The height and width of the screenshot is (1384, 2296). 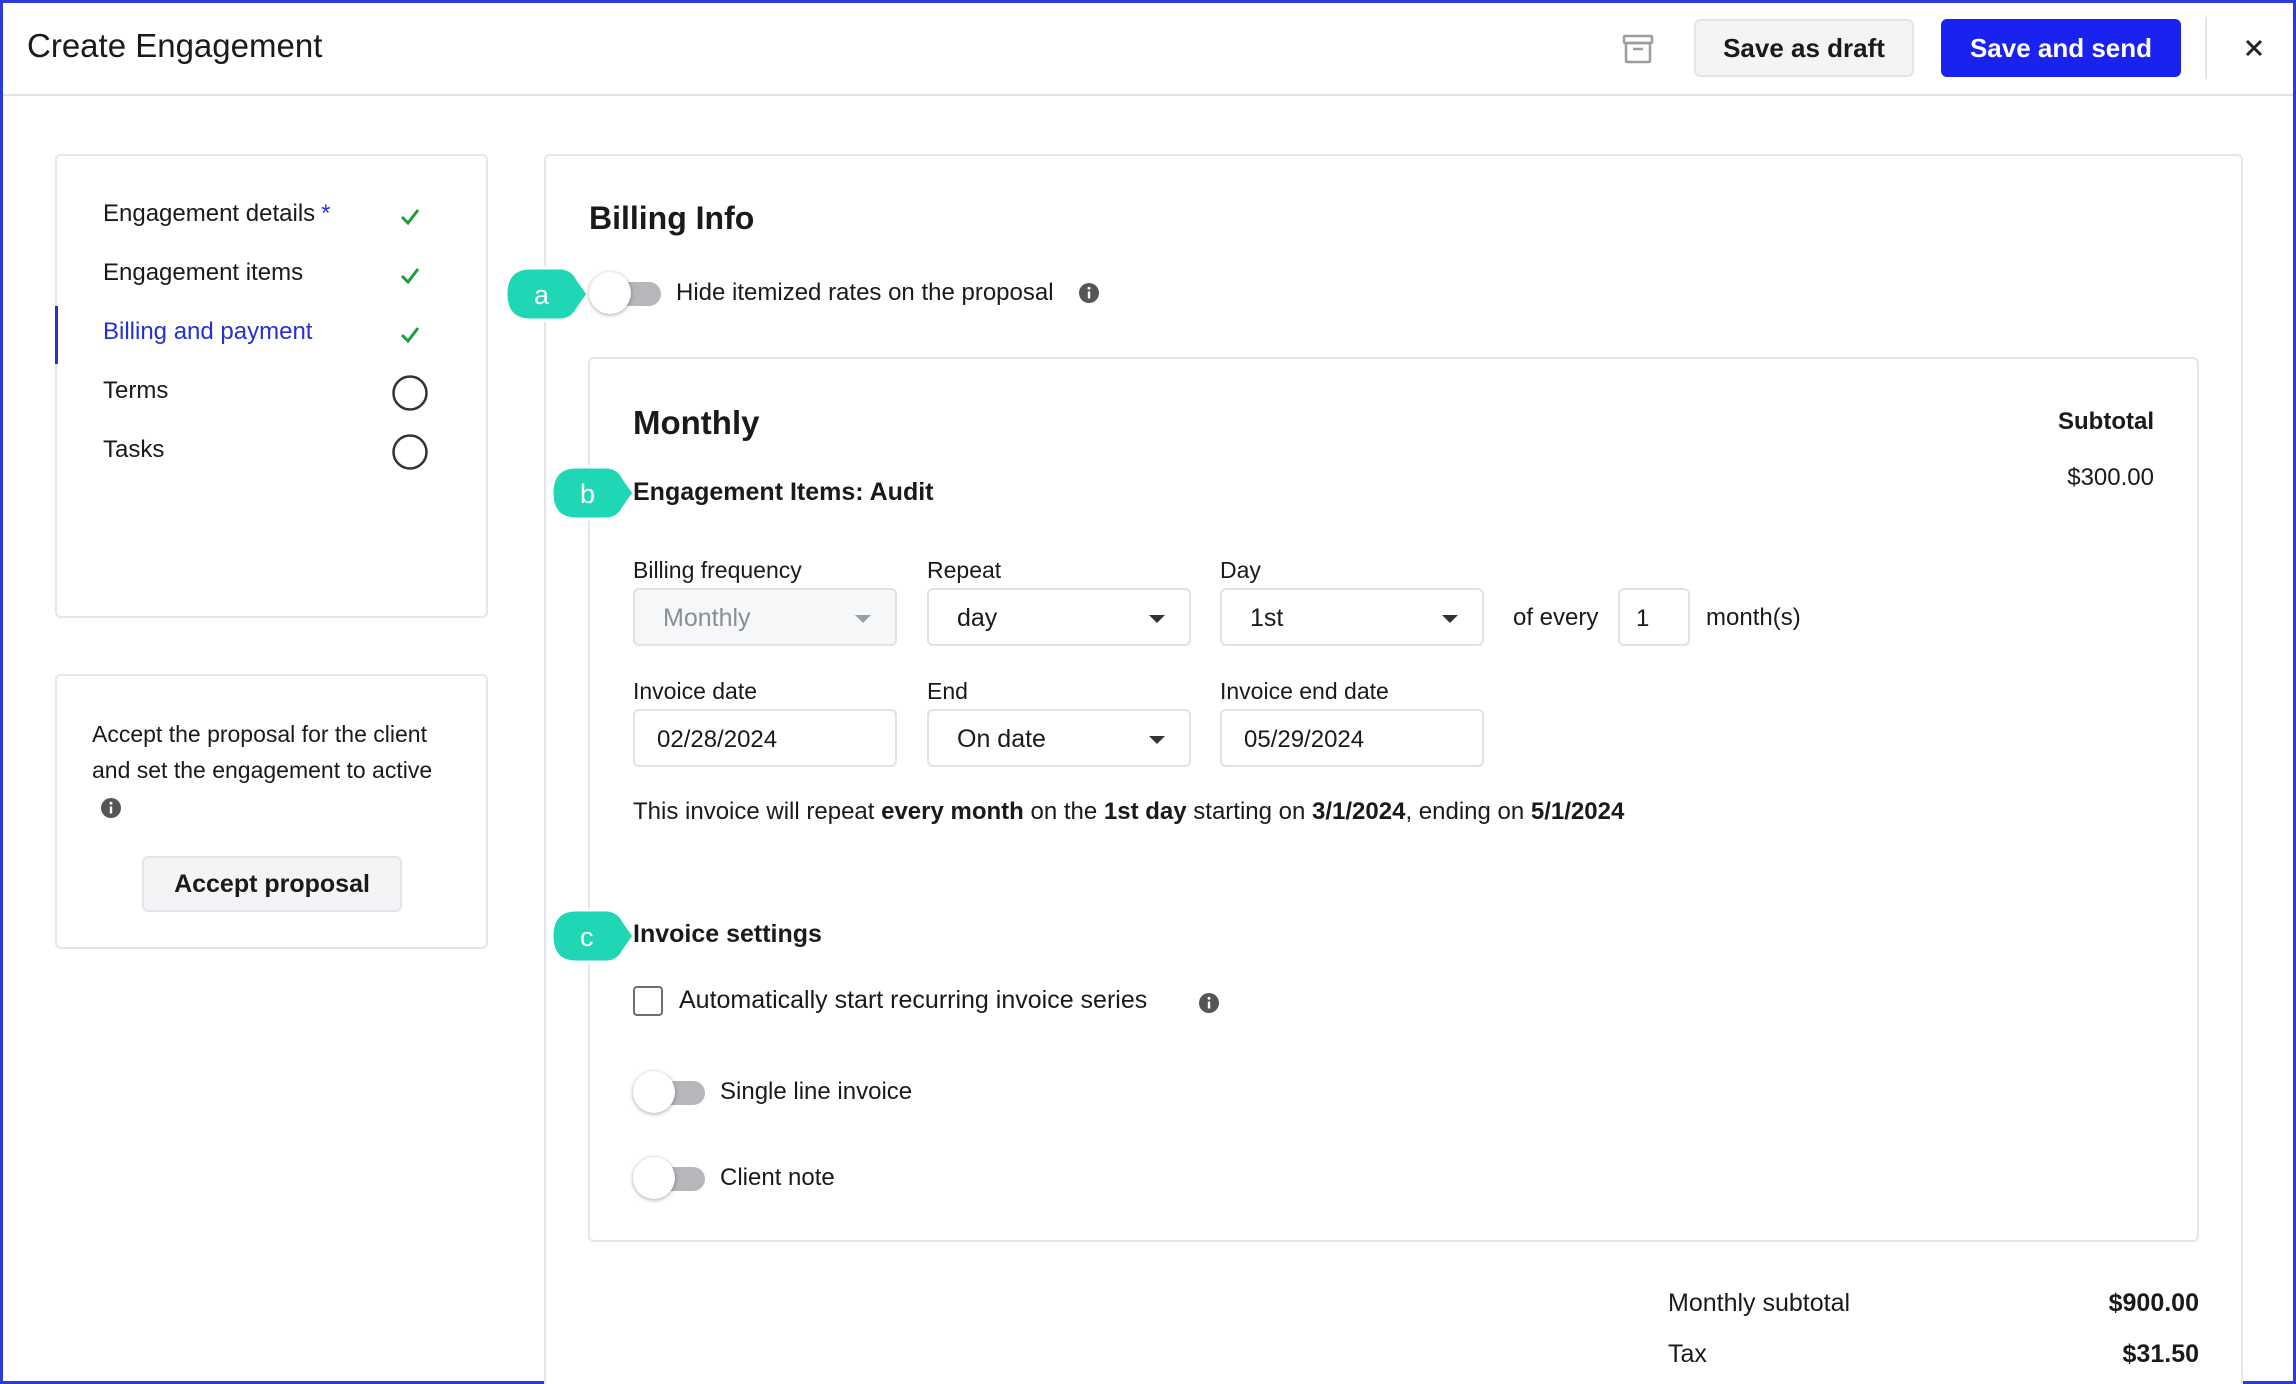 What do you see at coordinates (1304, 691) in the screenshot?
I see `invoice-end-date-label: Invoice end date` at bounding box center [1304, 691].